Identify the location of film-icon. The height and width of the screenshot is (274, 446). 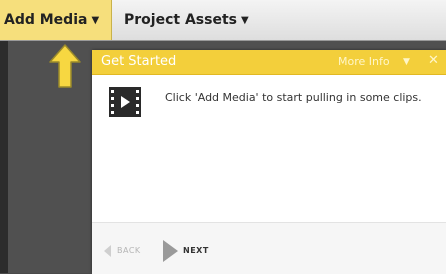
(125, 102).